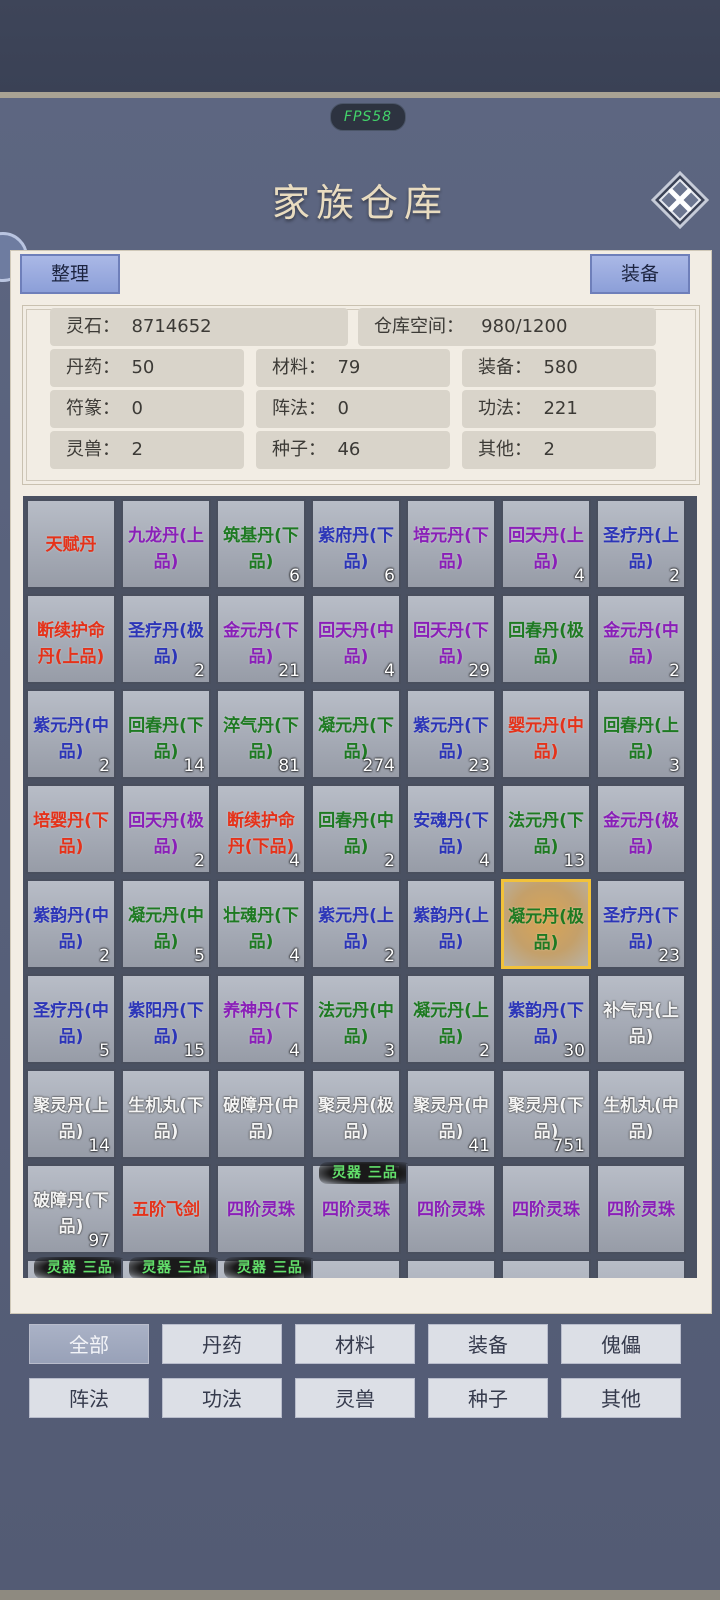  Describe the element at coordinates (71, 829) in the screenshot. I see `item-slot: 培婴丹(下品)` at that location.